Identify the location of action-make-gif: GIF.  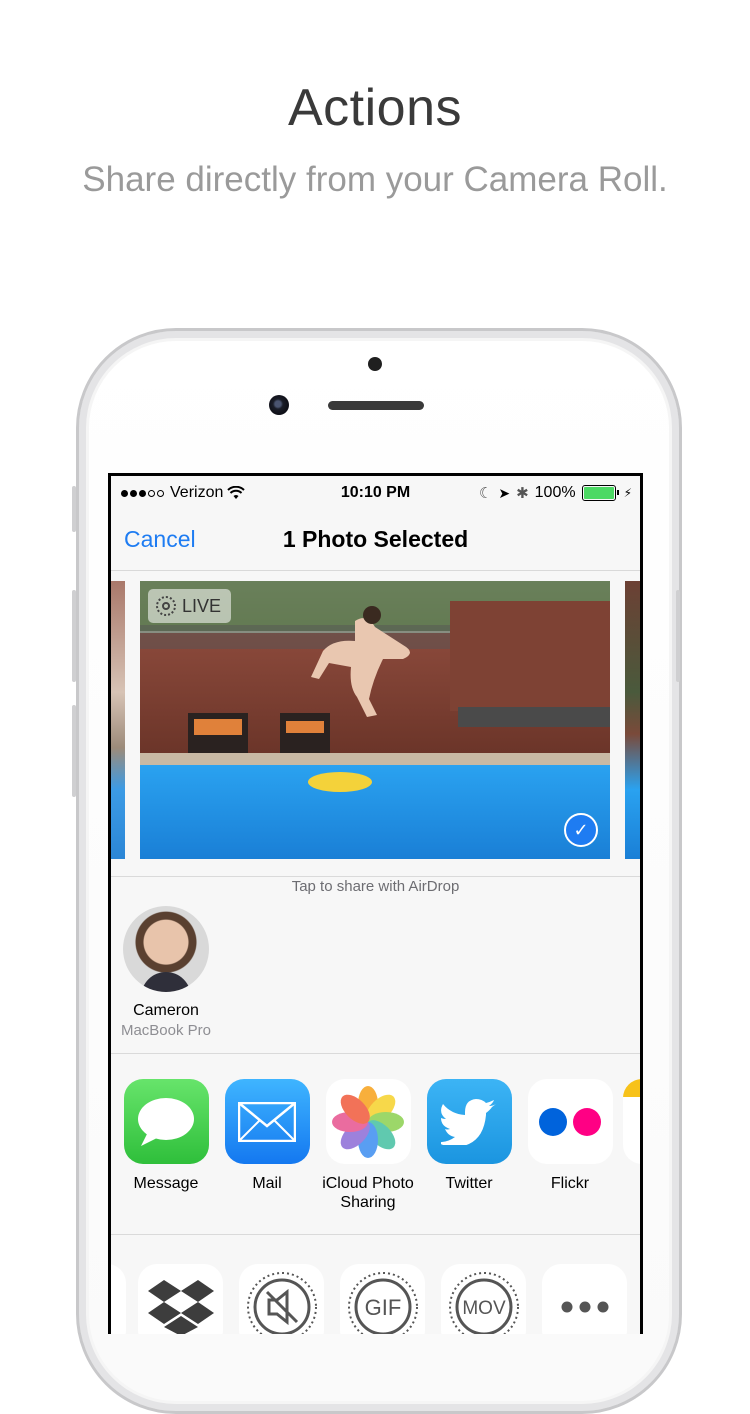
(382, 1299).